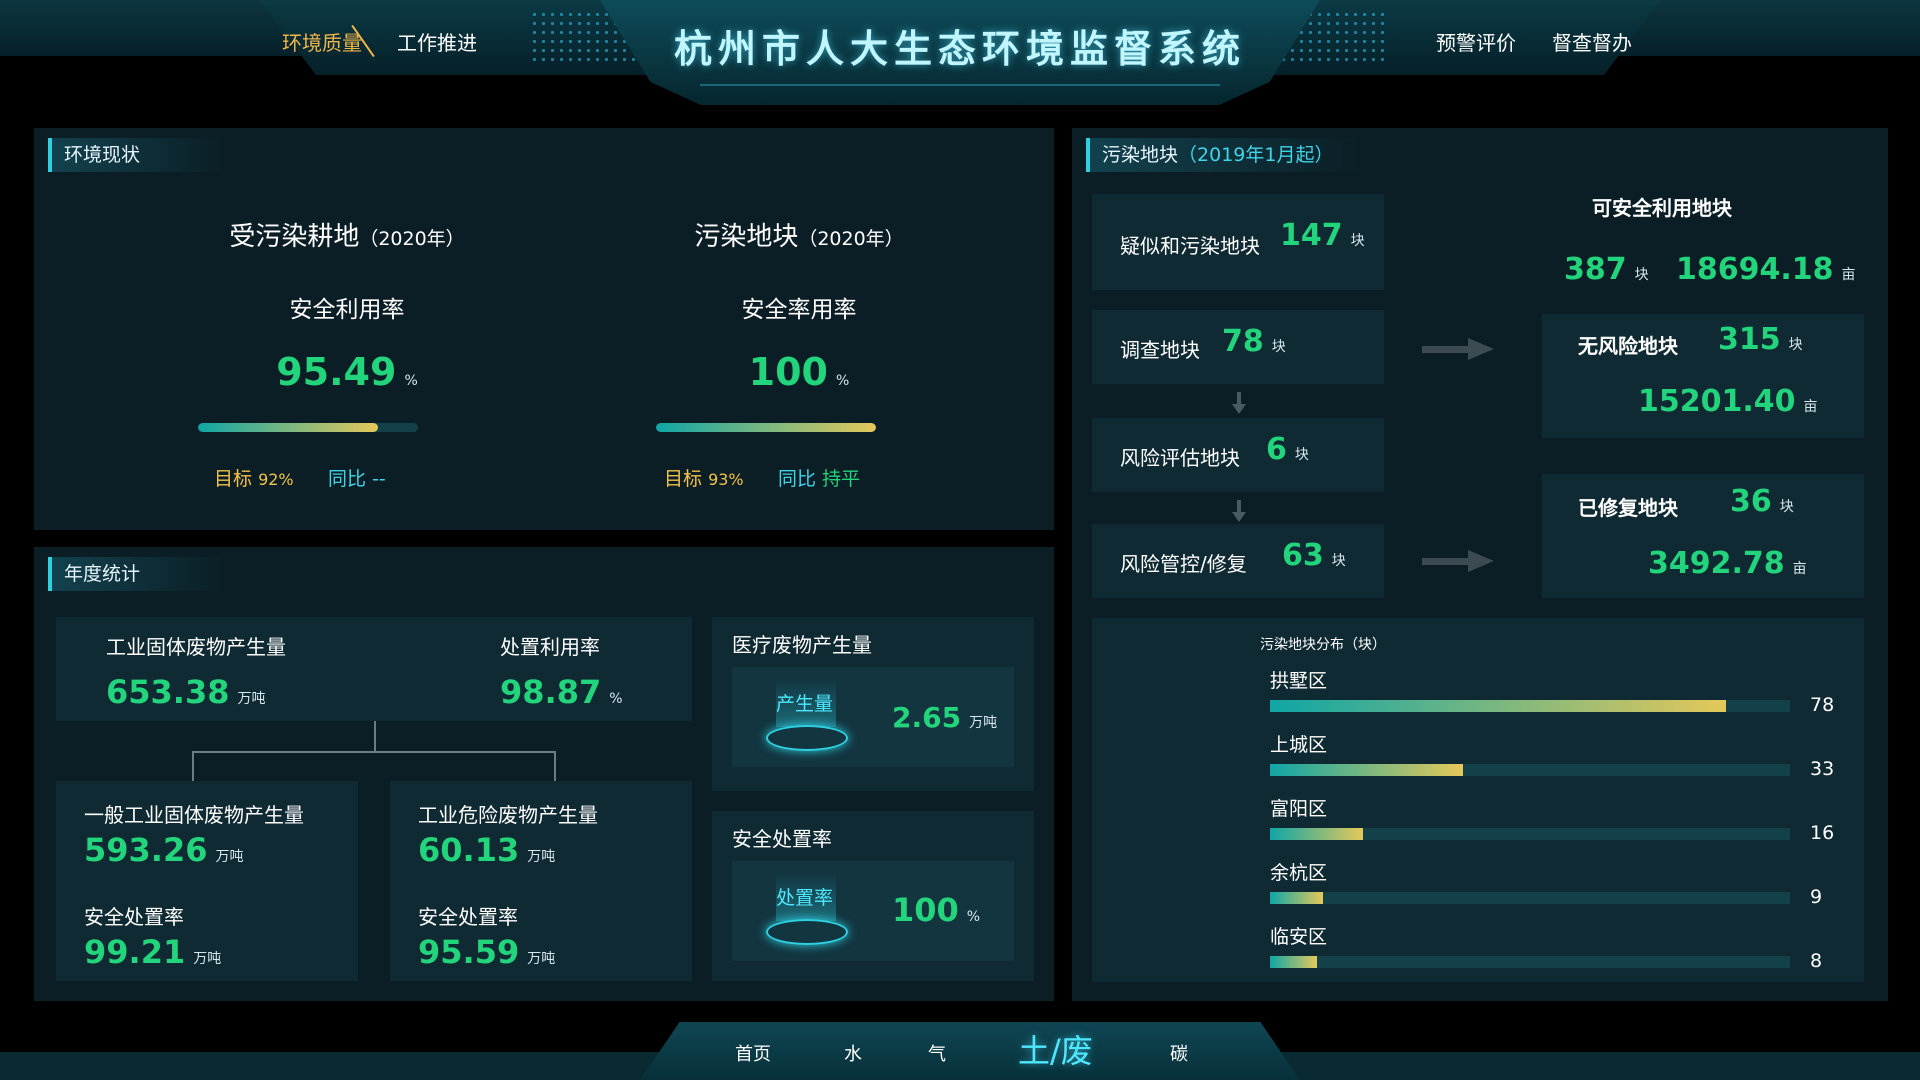  What do you see at coordinates (841, 479) in the screenshot?
I see `plots-yoy-value: 持平` at bounding box center [841, 479].